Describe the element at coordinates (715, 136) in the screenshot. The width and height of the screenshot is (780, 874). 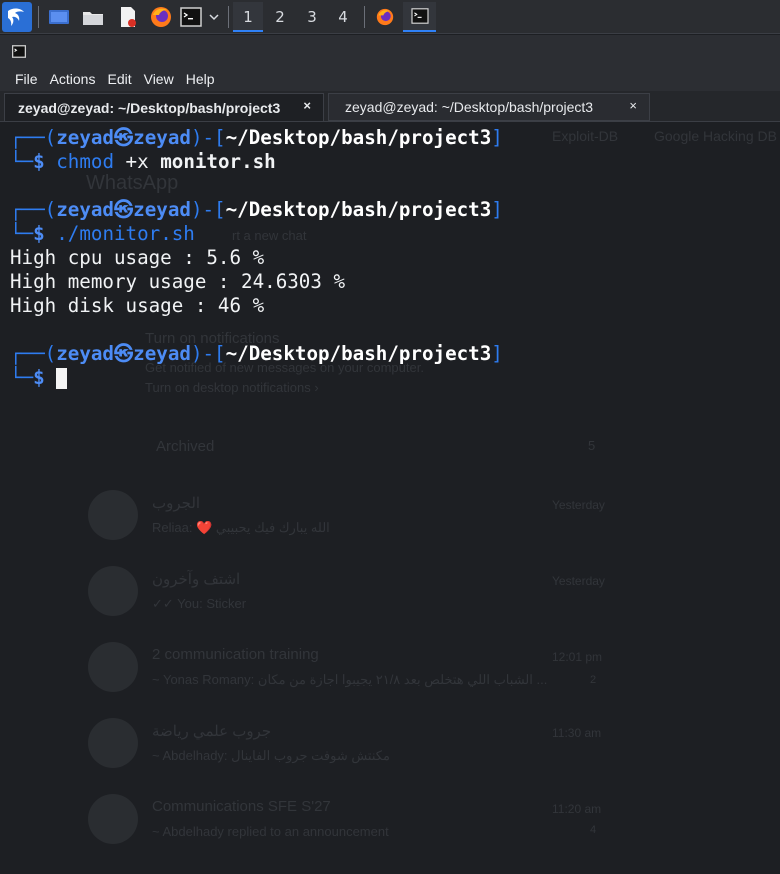
I see `ghost-bookmark-ghdb: Google Hacking DB` at that location.